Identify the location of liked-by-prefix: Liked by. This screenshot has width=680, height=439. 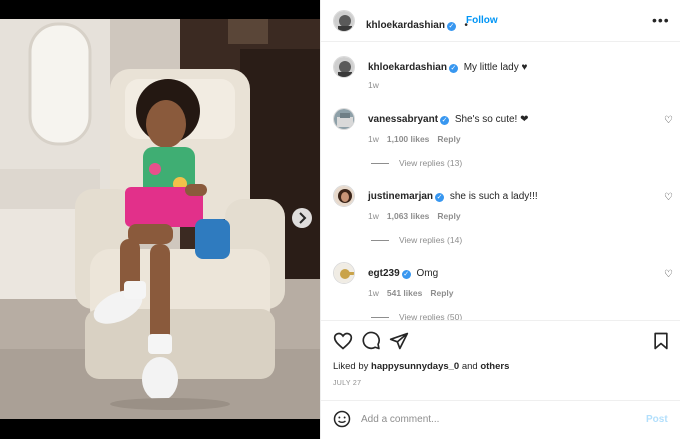
(351, 366).